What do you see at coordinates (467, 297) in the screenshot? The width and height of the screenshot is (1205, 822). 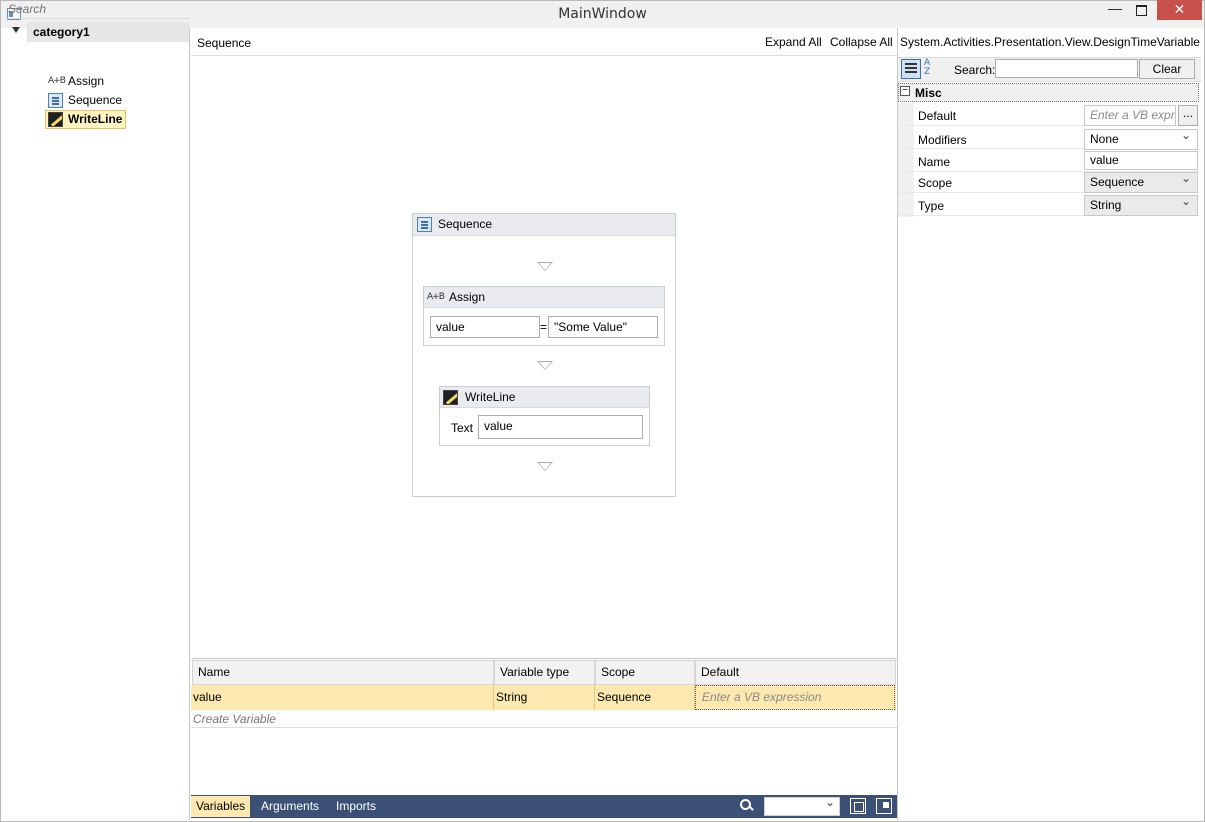 I see `assign-activity-title: Assign` at bounding box center [467, 297].